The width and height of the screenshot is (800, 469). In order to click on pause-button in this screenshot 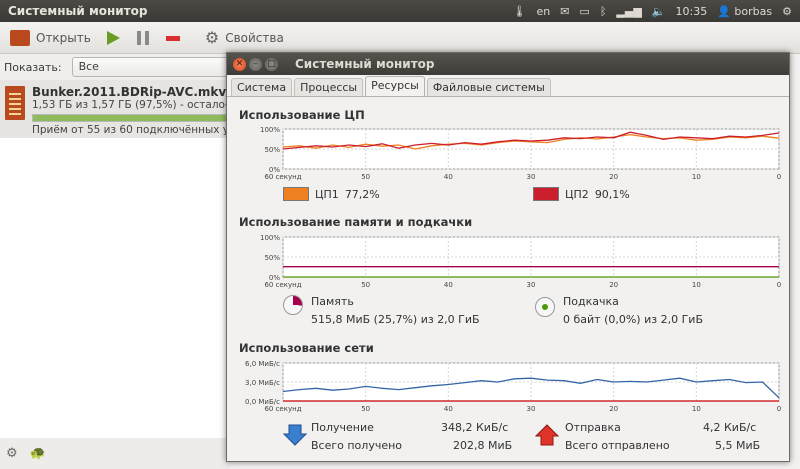, I will do `click(143, 38)`.